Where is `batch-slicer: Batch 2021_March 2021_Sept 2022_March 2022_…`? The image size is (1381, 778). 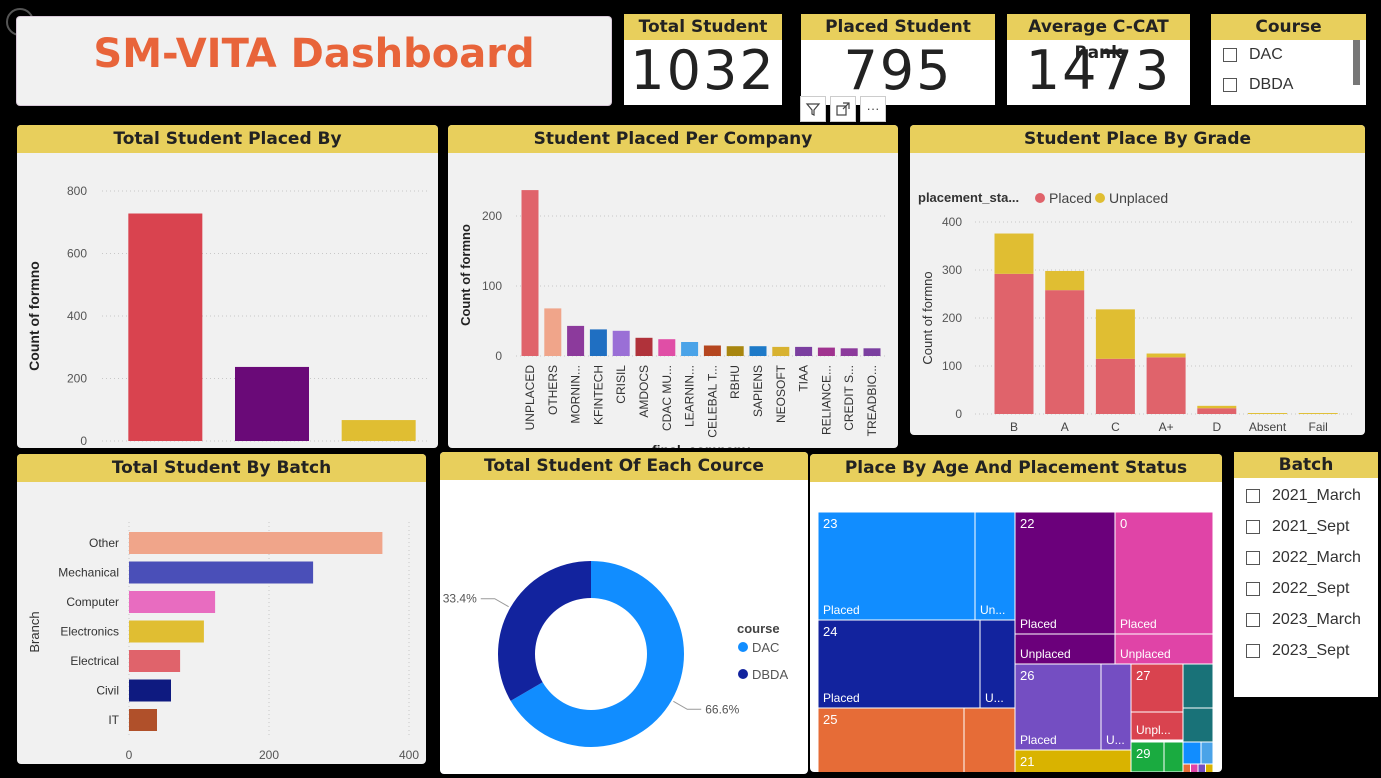 batch-slicer: Batch 2021_March 2021_Sept 2022_March 2022_… is located at coordinates (1306, 574).